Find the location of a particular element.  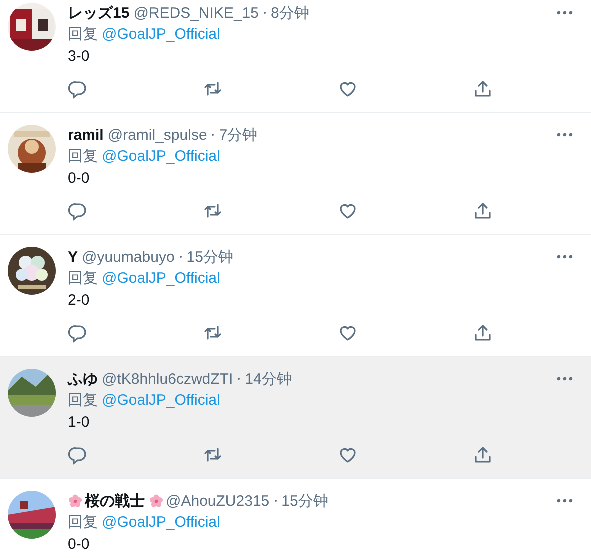

user-handle: @ramil_spulse is located at coordinates (158, 135).